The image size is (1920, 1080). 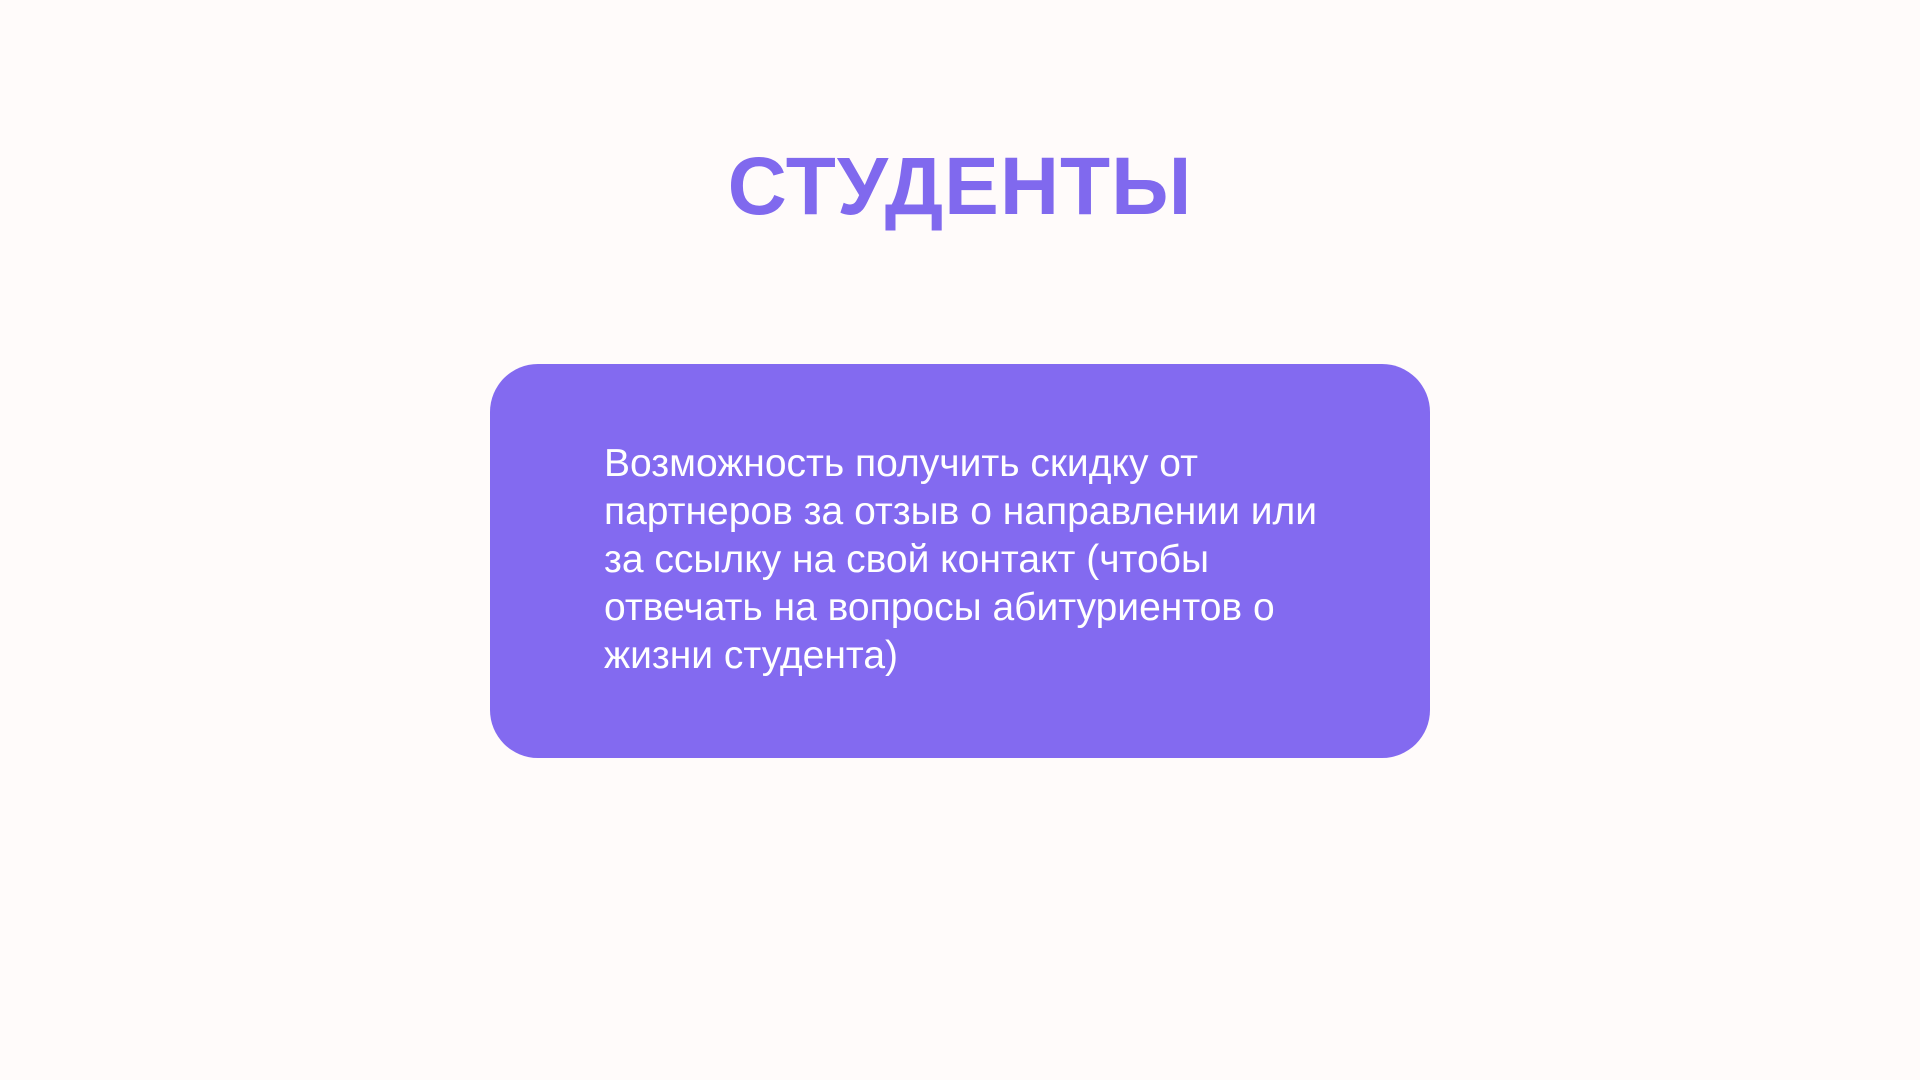 I want to click on page-title: СТУДЕНТЫ, so click(x=960, y=186).